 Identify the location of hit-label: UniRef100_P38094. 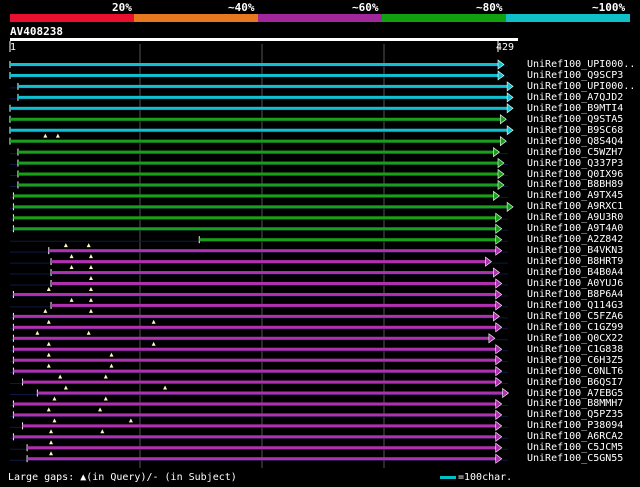
(575, 425).